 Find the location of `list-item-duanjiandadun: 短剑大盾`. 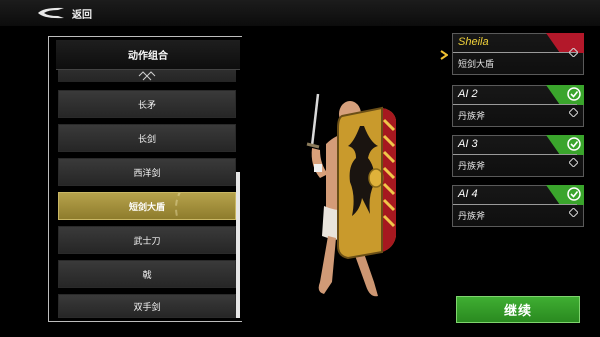

list-item-duanjiandadun: 短剑大盾 is located at coordinates (147, 206).